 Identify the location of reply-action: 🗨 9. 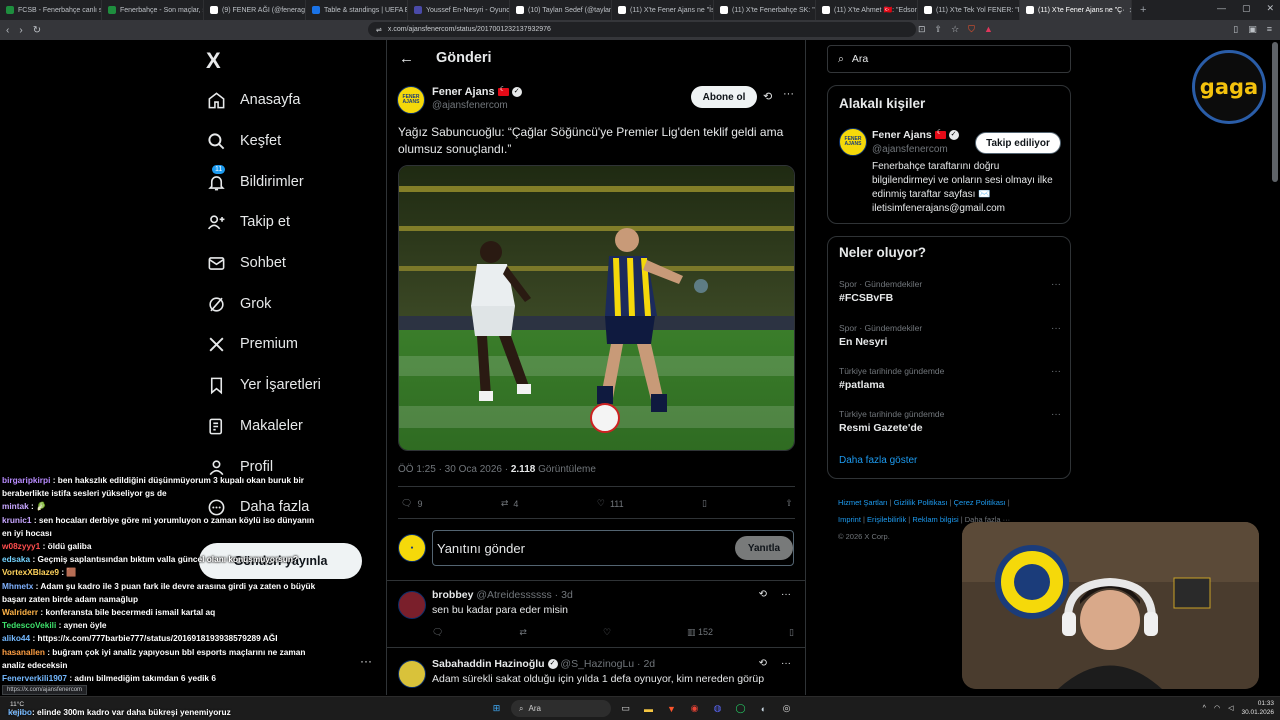
(411, 503).